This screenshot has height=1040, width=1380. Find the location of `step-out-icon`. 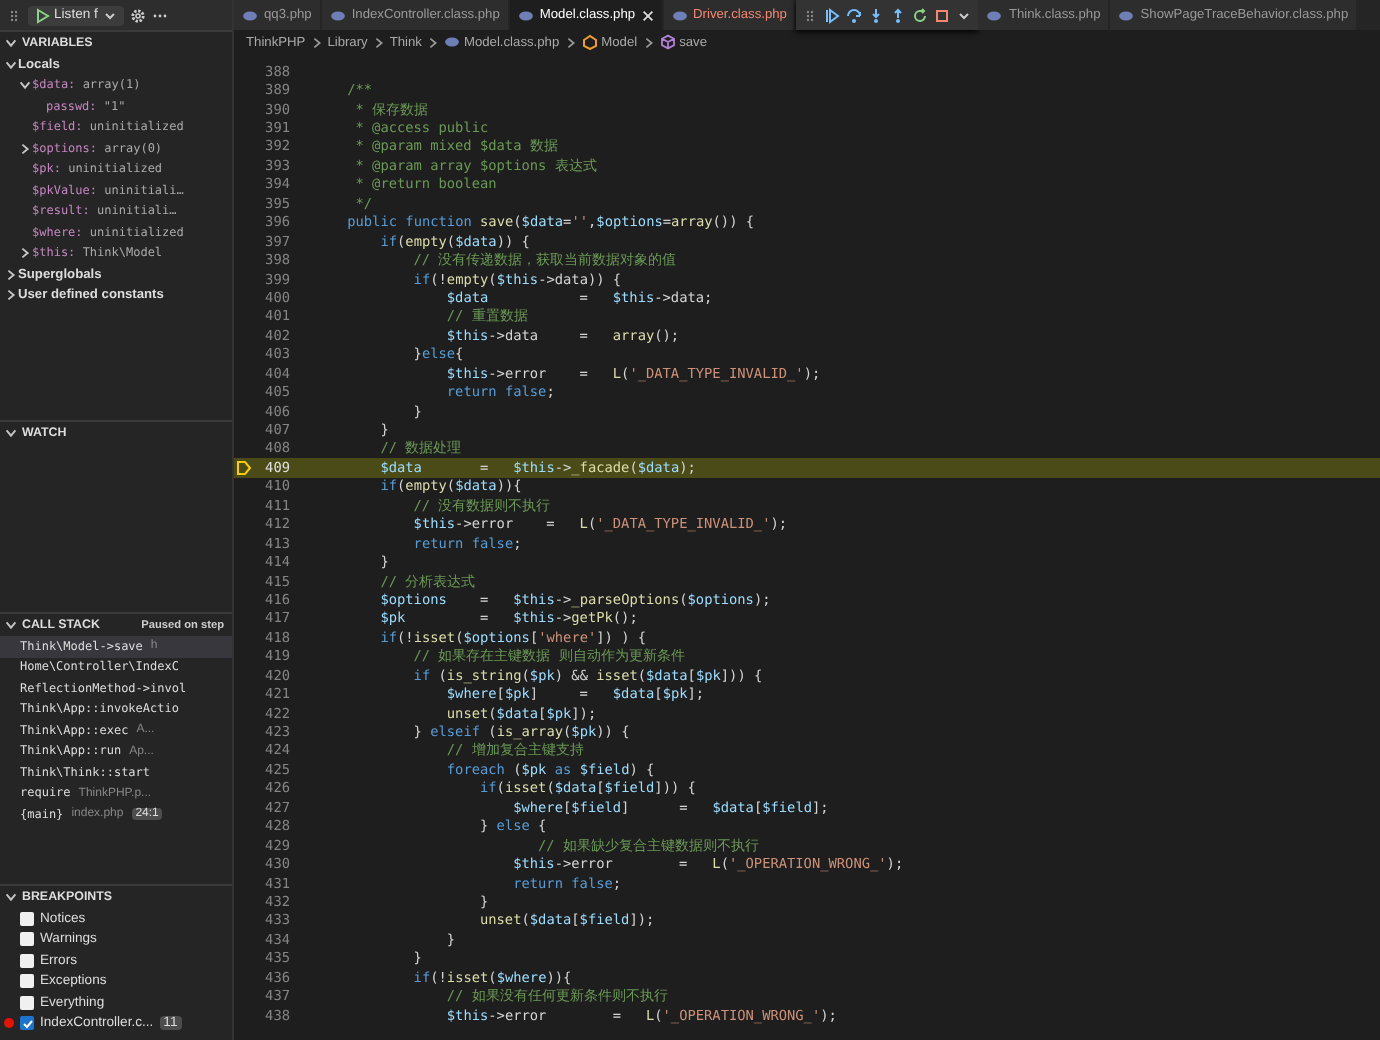

step-out-icon is located at coordinates (898, 15).